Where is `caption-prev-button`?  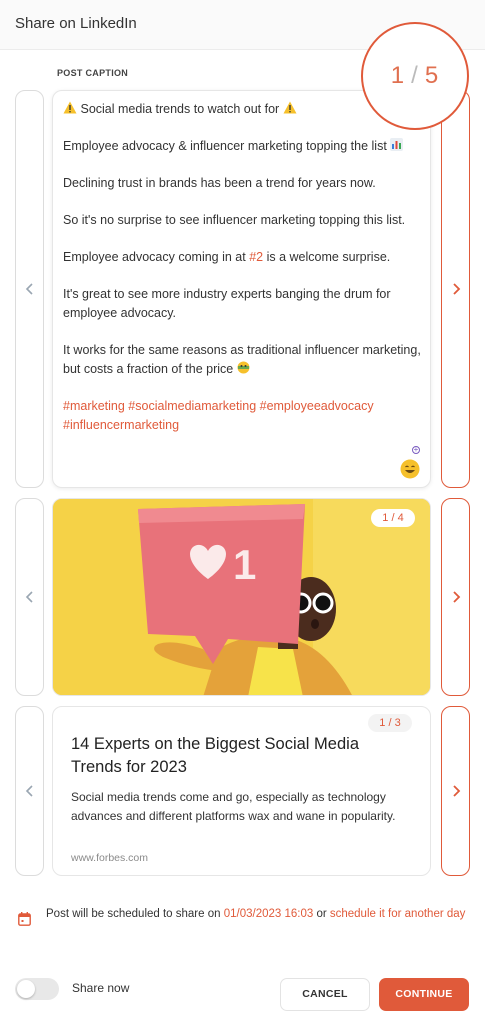 caption-prev-button is located at coordinates (29, 289).